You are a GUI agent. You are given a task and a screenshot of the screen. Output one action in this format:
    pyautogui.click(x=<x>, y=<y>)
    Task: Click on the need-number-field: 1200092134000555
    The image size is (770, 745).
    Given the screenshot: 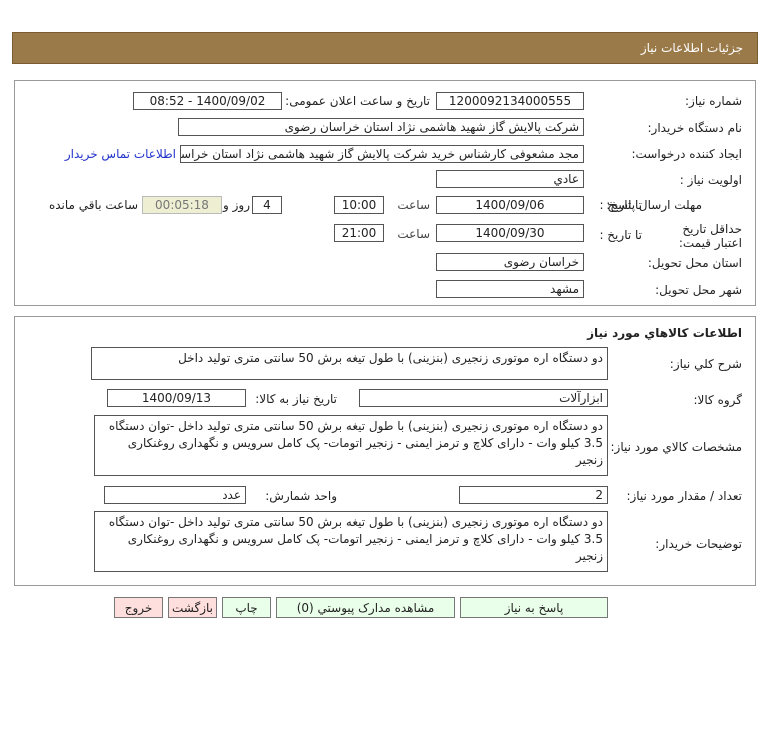 What is the action you would take?
    pyautogui.click(x=510, y=101)
    